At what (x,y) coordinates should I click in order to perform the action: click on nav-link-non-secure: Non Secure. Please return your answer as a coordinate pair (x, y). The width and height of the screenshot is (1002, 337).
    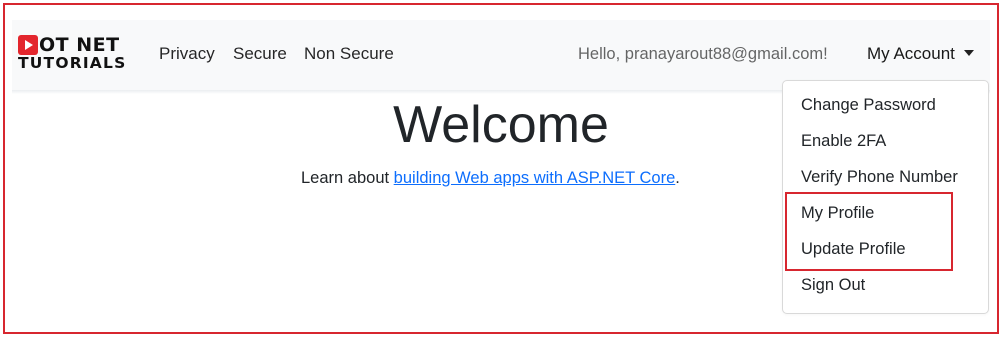
    Looking at the image, I should click on (349, 54).